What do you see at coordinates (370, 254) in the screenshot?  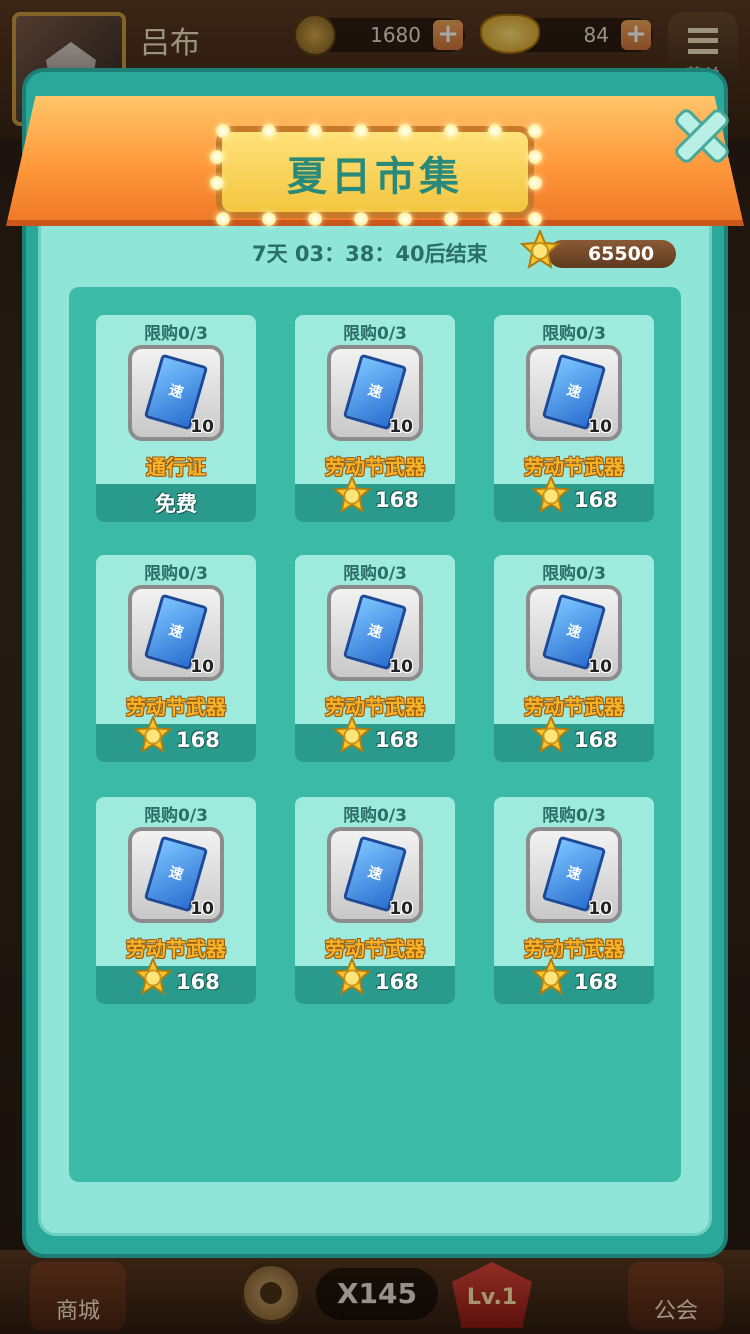 I see `event-timer: 7天 03：38：40后结束` at bounding box center [370, 254].